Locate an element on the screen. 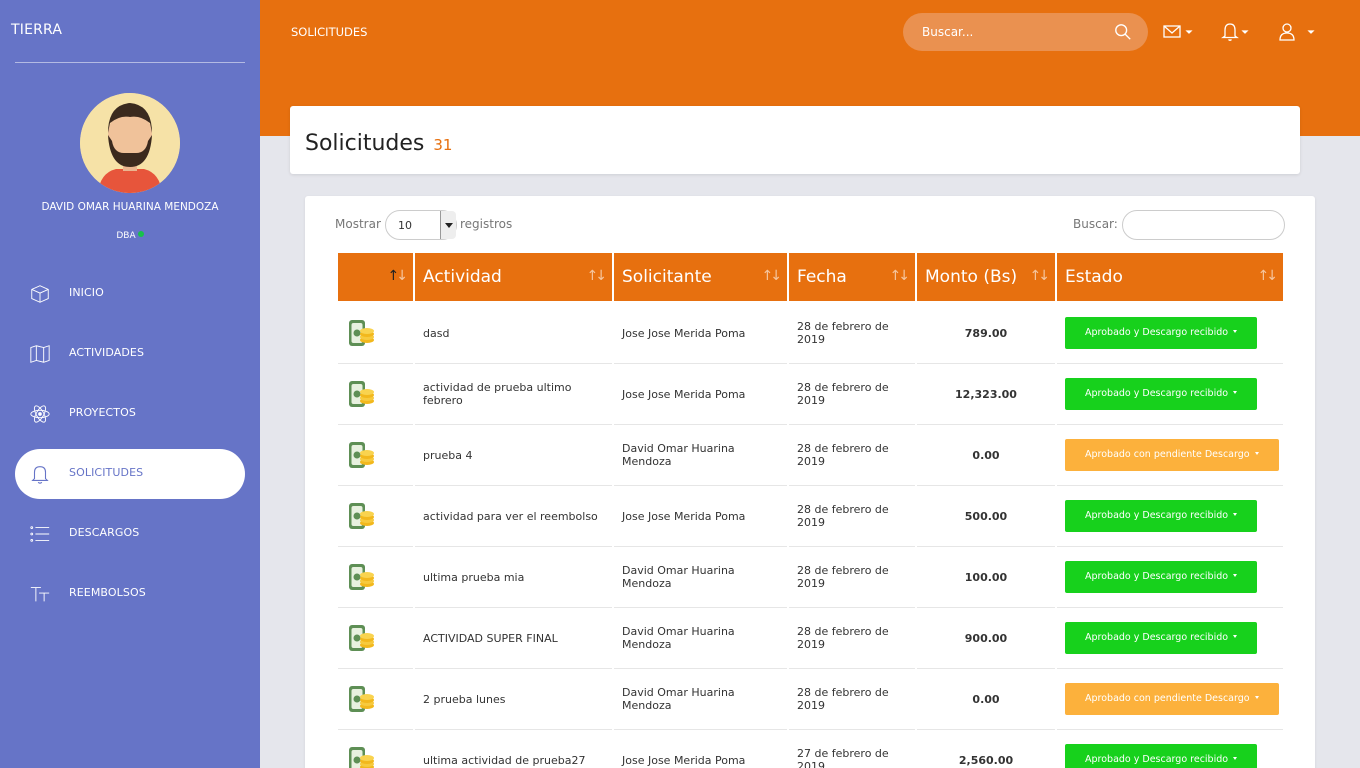 This screenshot has width=1360, height=768. solicitante-cell: David Omar Huarina Mendoza is located at coordinates (700, 455).